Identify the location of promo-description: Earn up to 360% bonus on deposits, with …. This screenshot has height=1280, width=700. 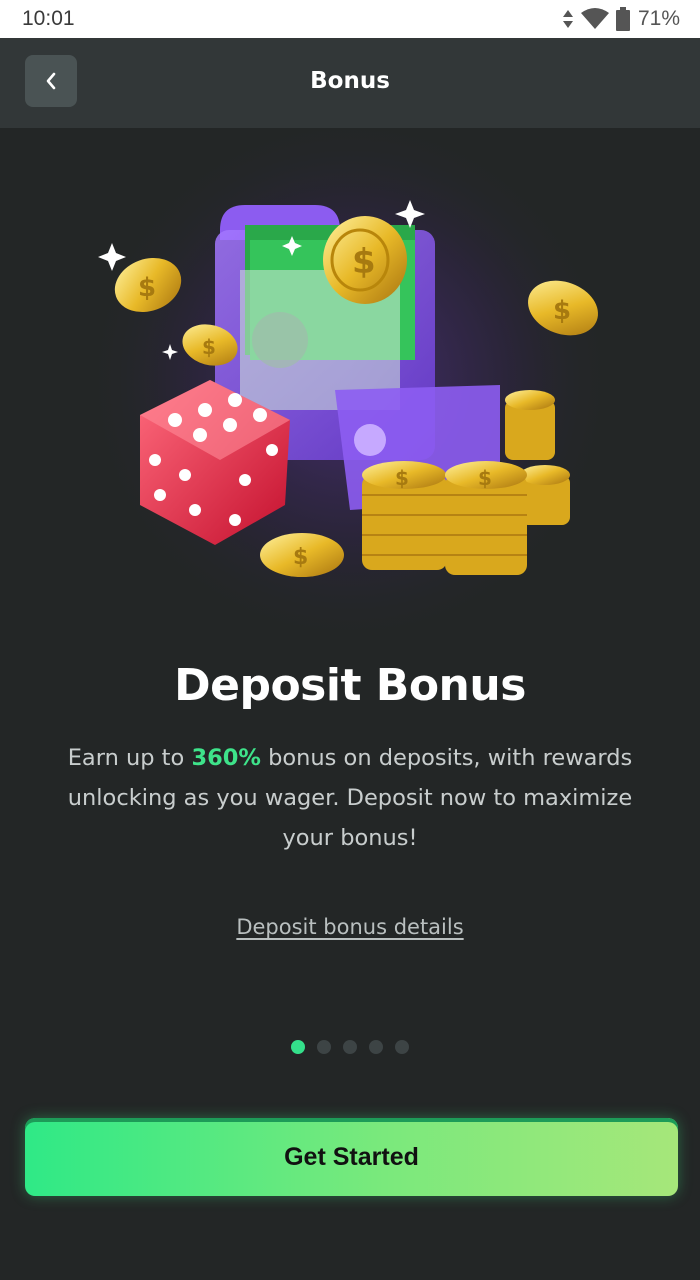
(350, 798).